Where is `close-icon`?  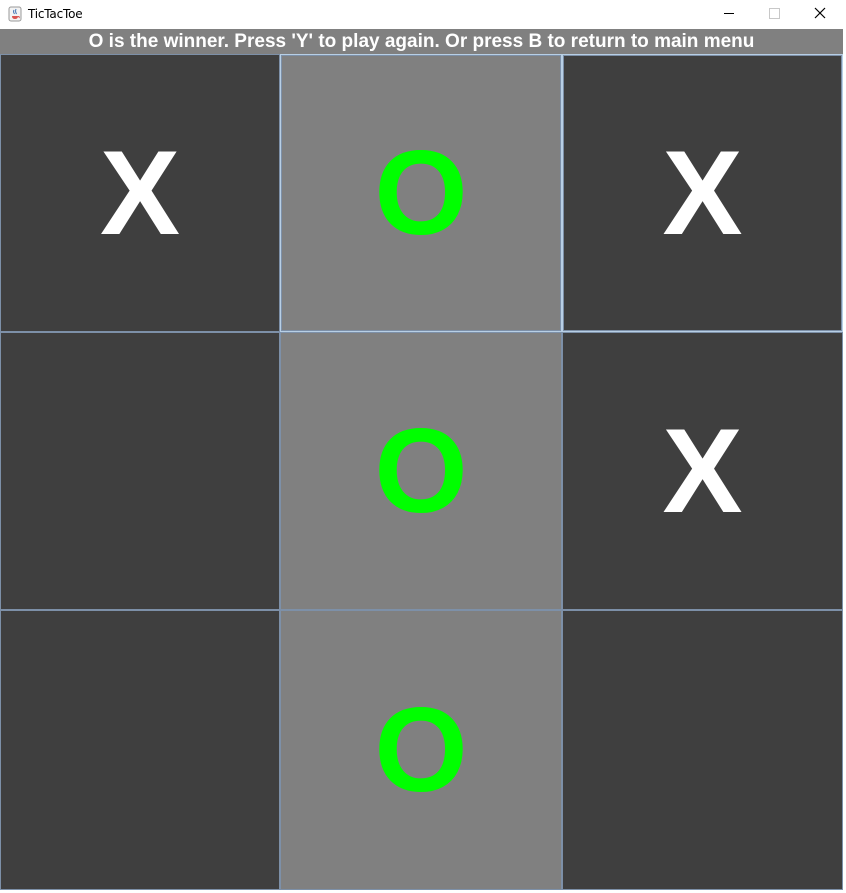 close-icon is located at coordinates (820, 13).